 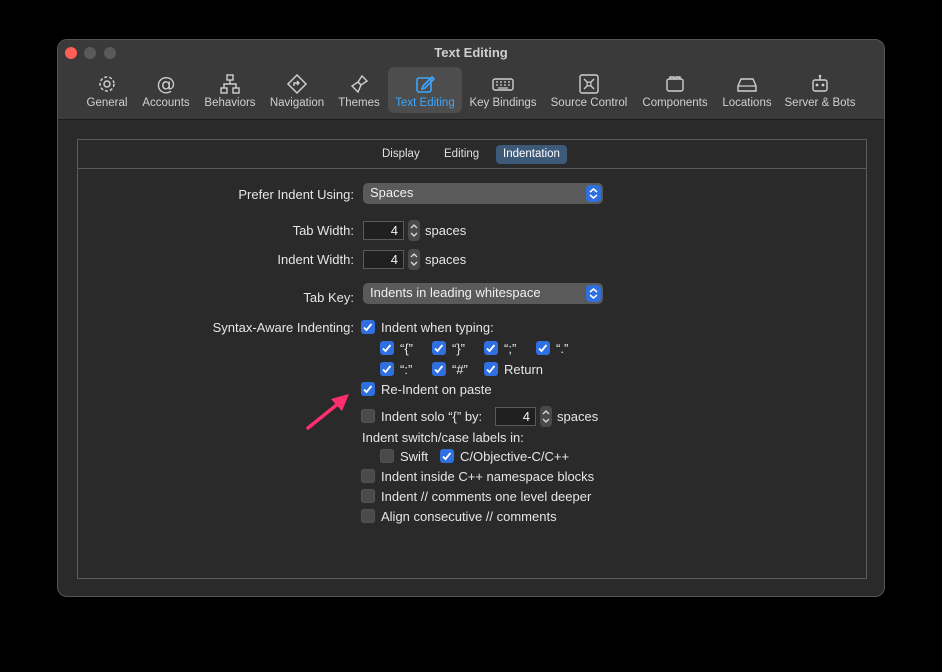 I want to click on toolbar-item-navigation: Navigation, so click(x=297, y=90).